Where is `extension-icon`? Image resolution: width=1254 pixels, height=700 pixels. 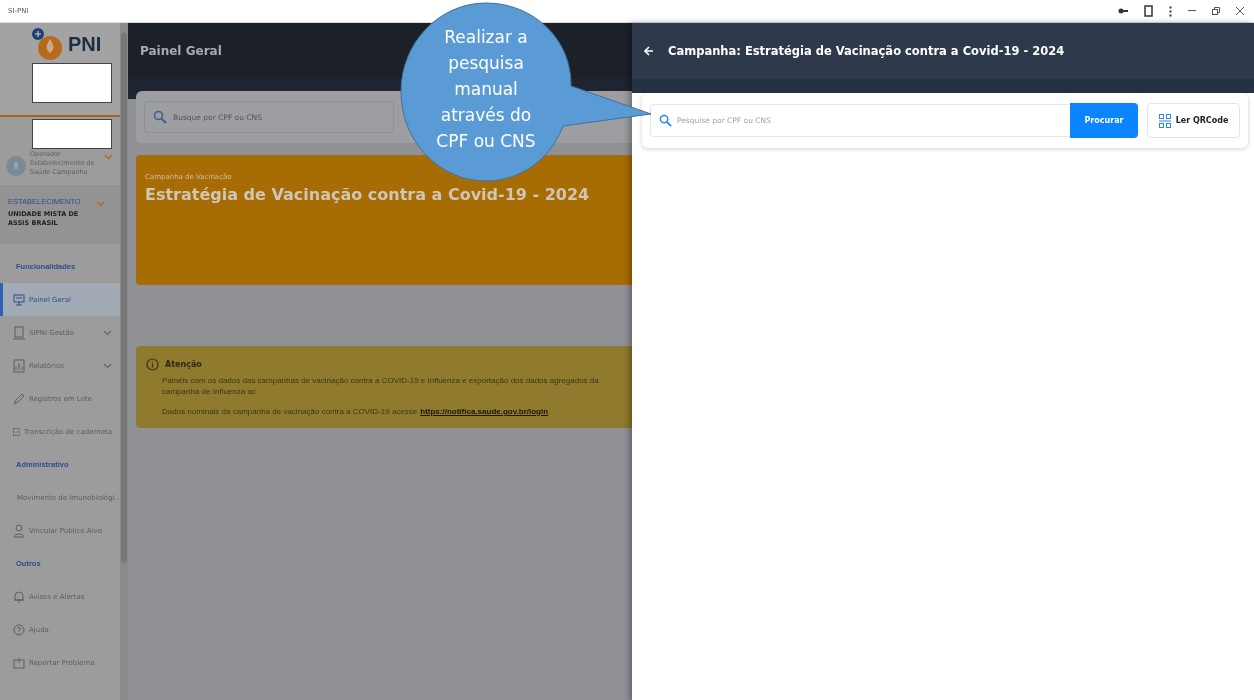 extension-icon is located at coordinates (1148, 11).